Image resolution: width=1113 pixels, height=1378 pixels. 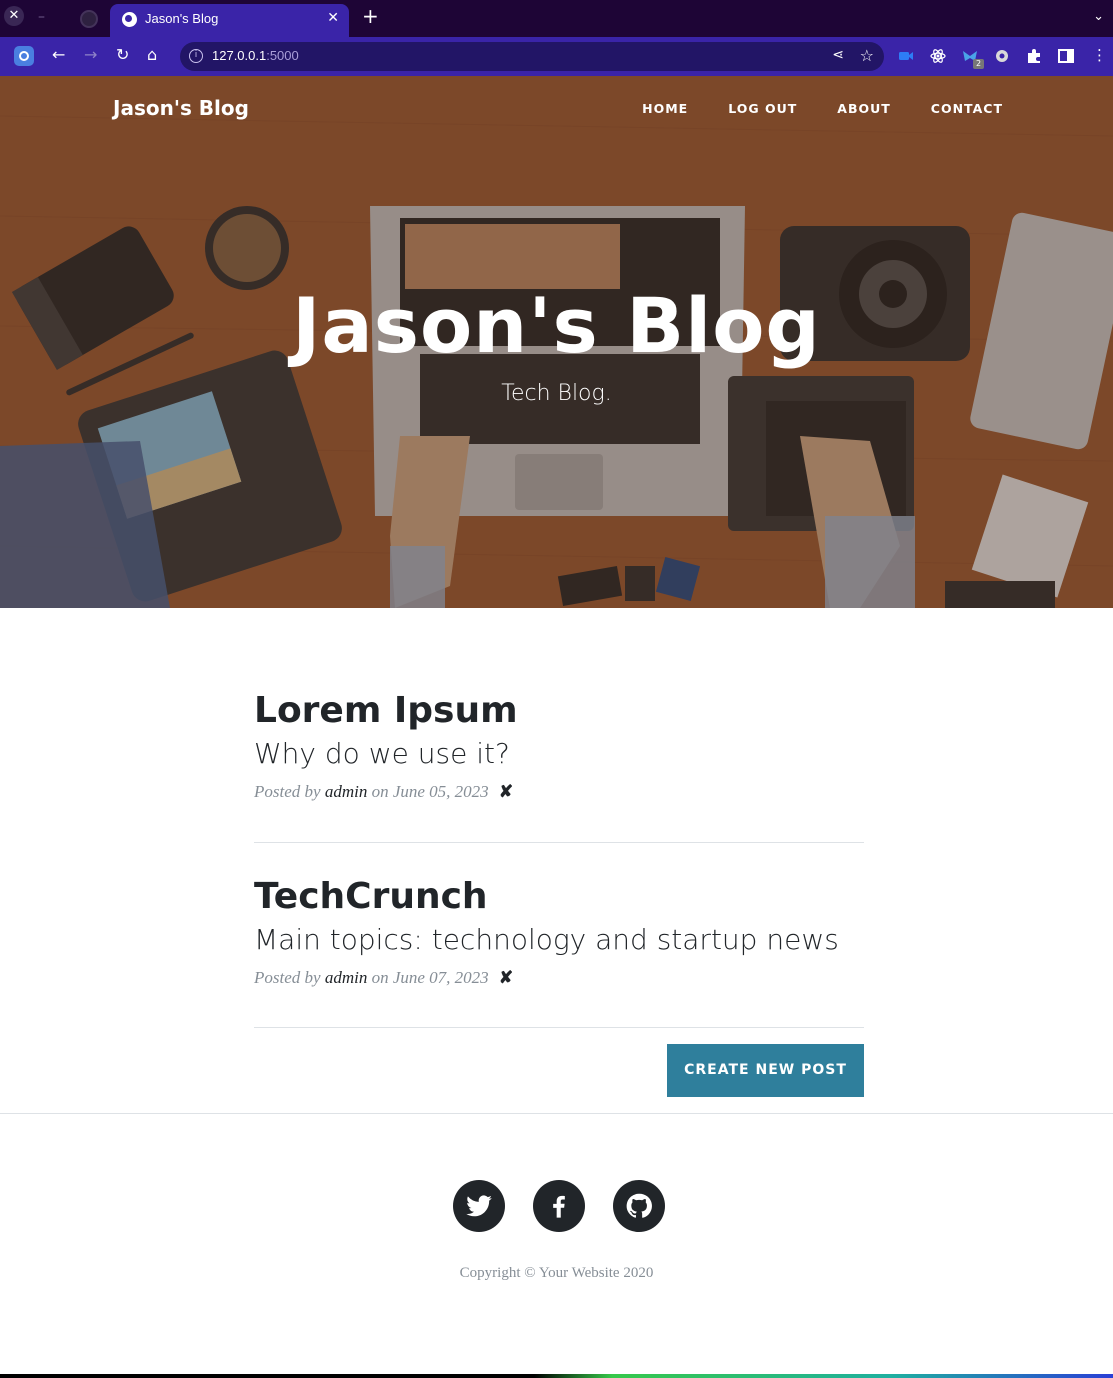 I want to click on url-text: 127.0.0.1:5000, so click(x=255, y=55).